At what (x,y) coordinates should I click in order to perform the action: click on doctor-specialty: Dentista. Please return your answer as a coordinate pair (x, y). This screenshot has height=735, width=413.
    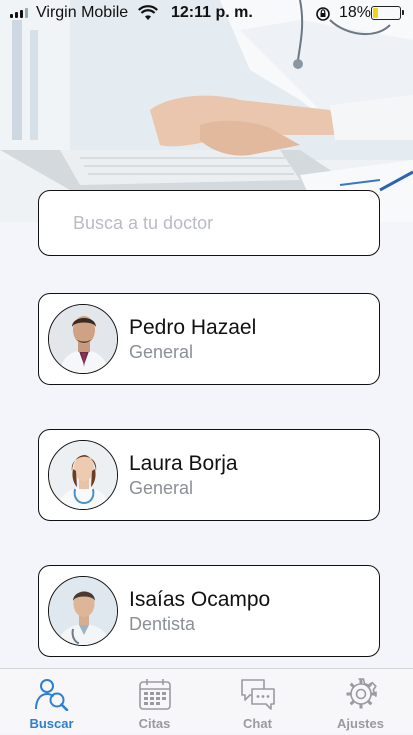
    Looking at the image, I should click on (162, 624).